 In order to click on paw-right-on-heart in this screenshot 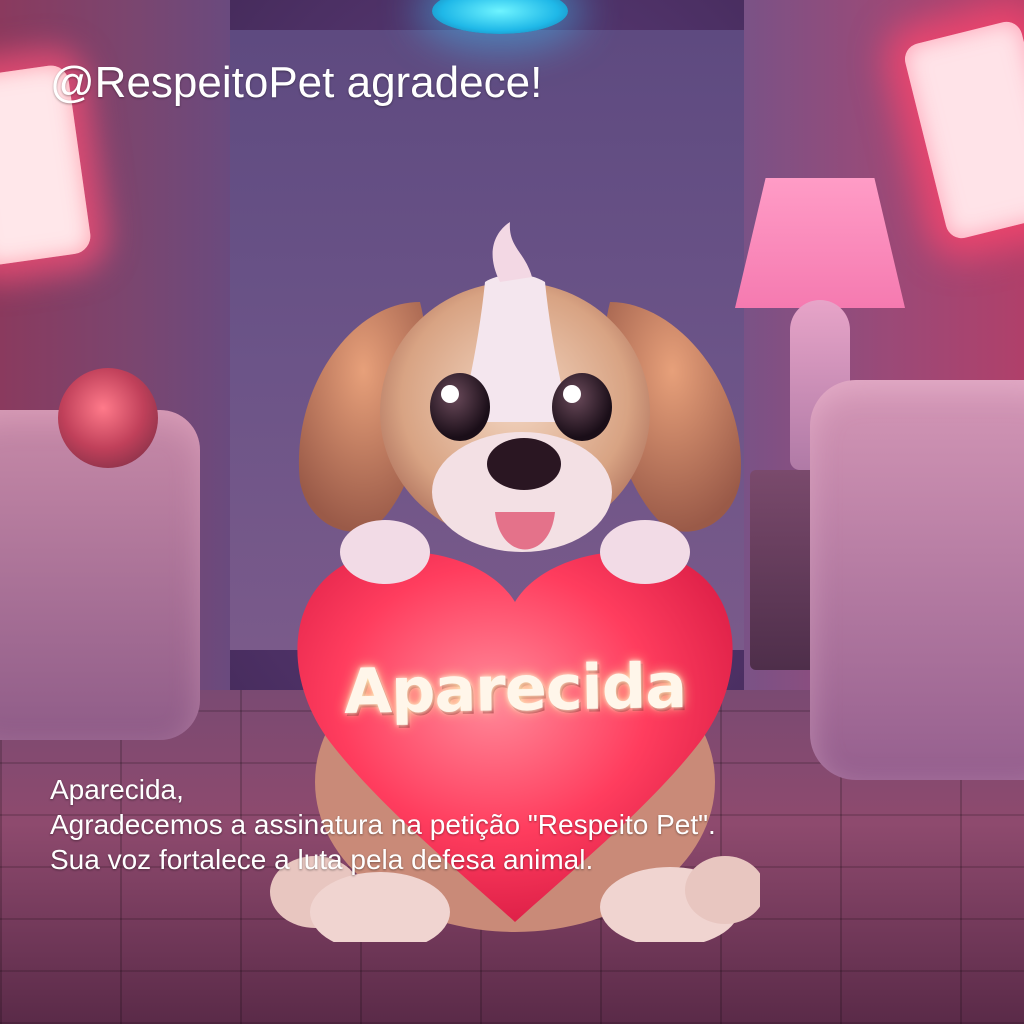, I will do `click(645, 552)`.